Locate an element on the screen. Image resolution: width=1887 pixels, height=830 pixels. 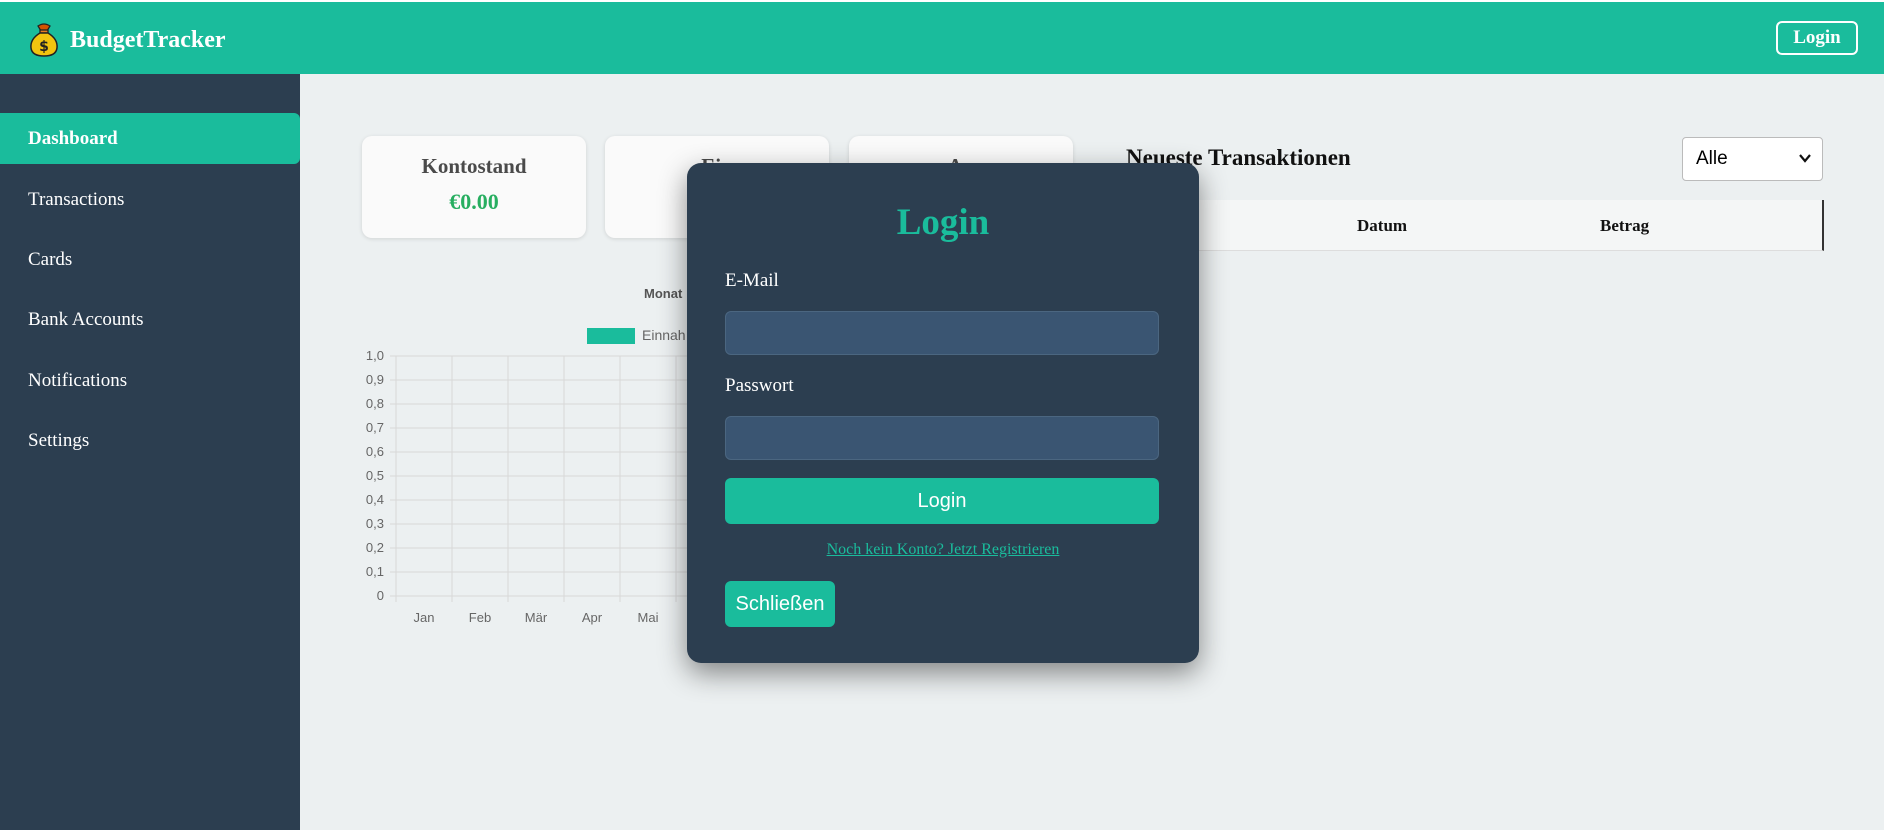
close-button: Schließen is located at coordinates (780, 604).